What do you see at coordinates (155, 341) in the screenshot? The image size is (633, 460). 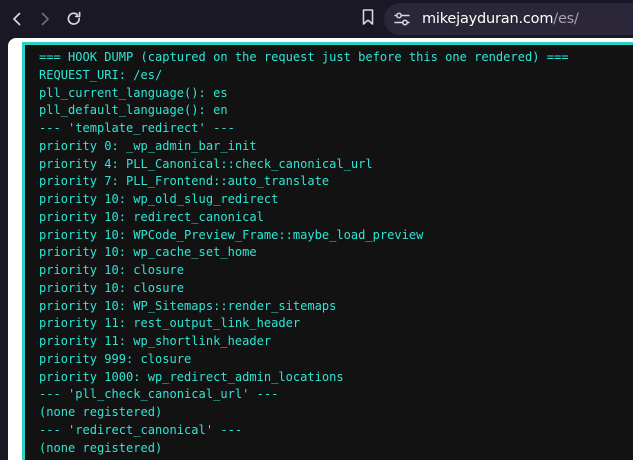 I see `dump-line: priority 11: wp_shortlink_header` at bounding box center [155, 341].